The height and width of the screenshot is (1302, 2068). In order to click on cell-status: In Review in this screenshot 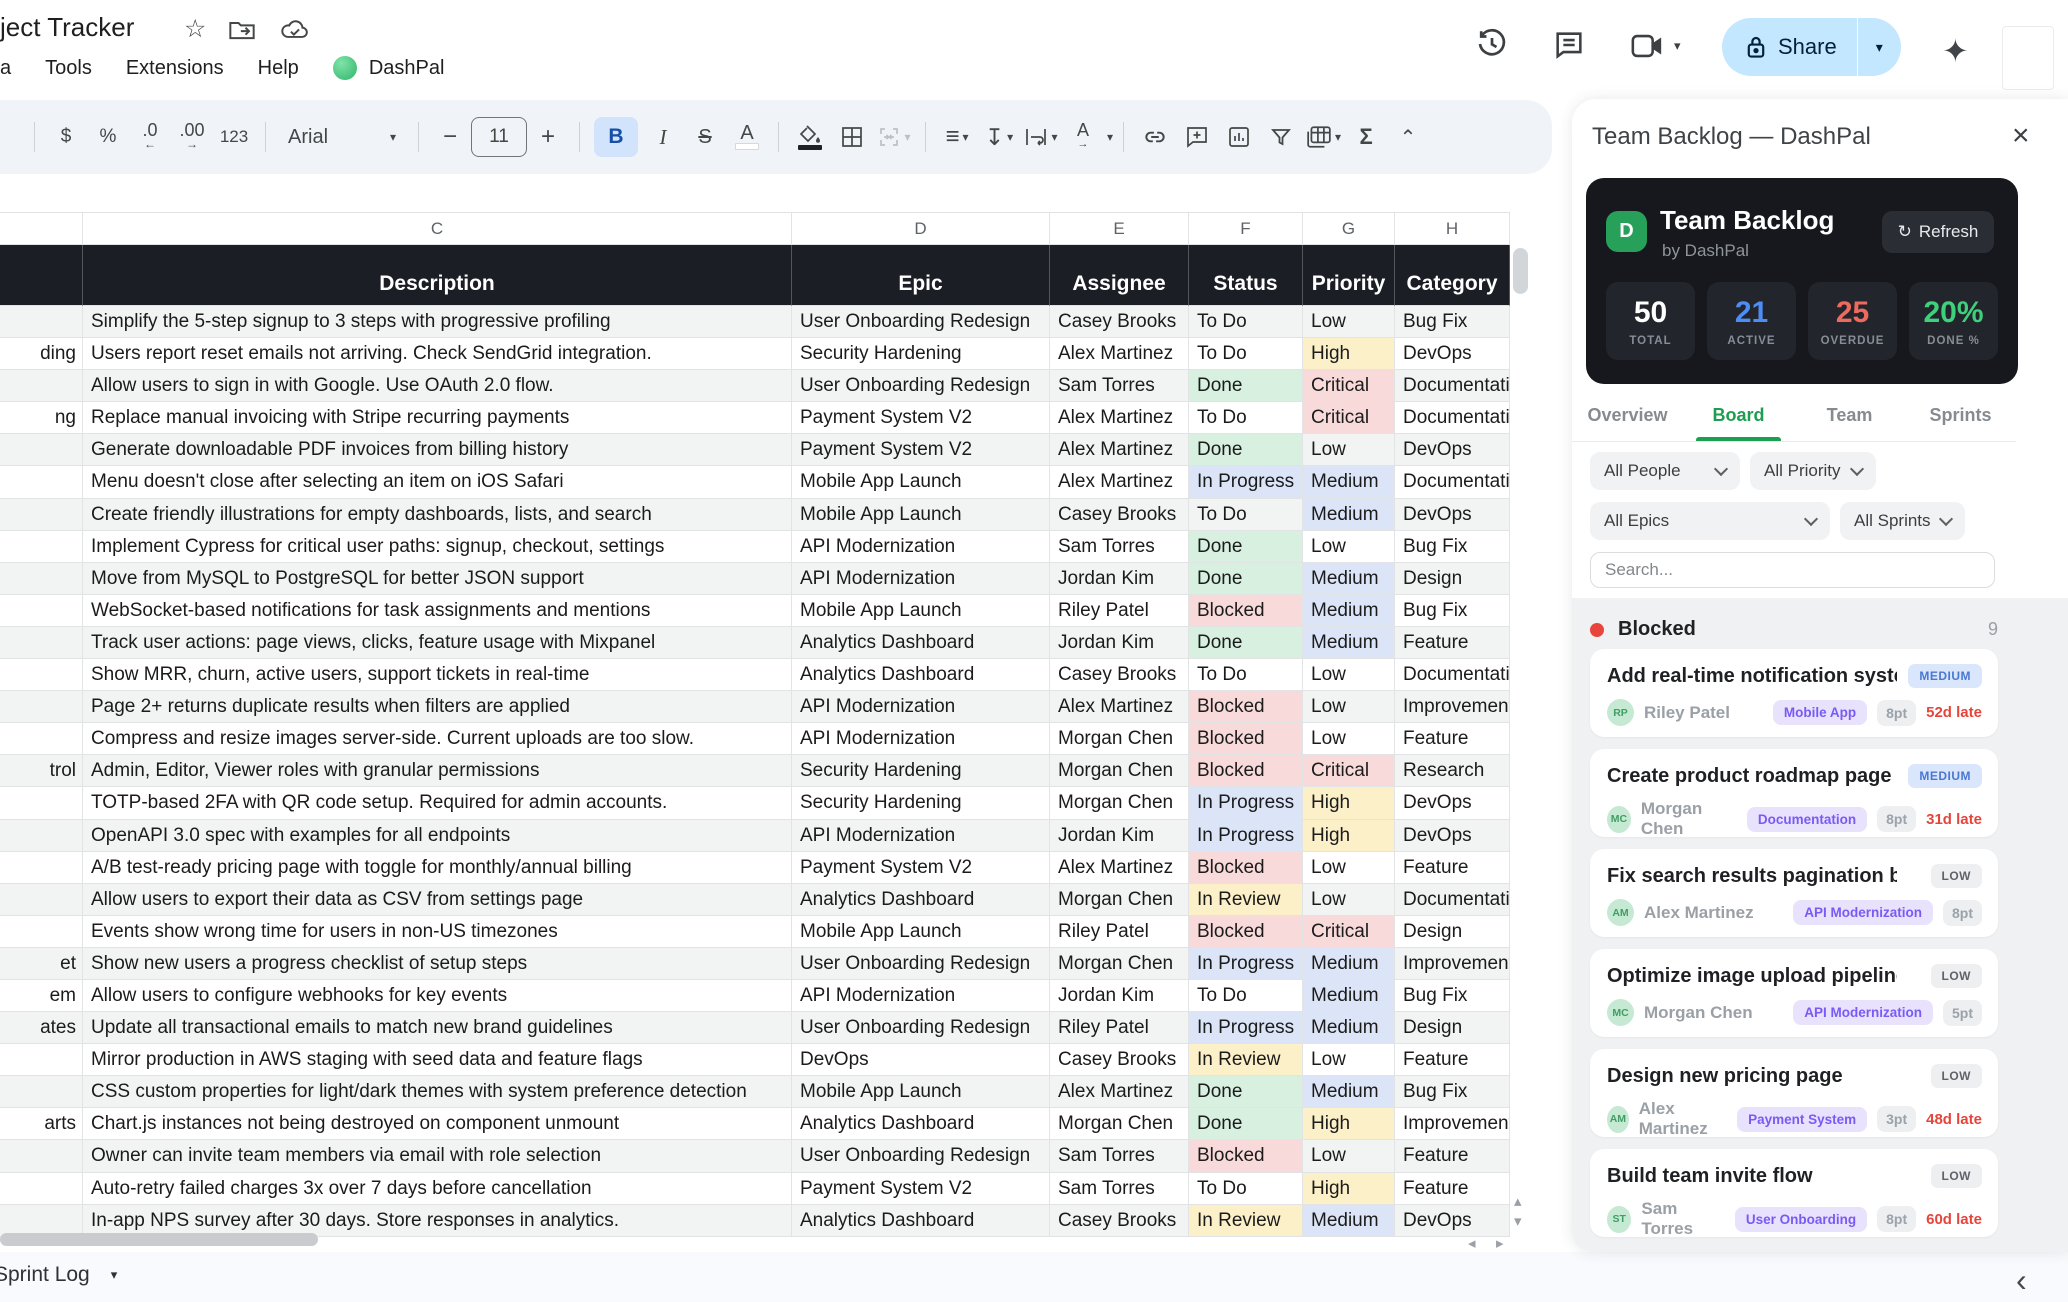, I will do `click(1246, 1060)`.